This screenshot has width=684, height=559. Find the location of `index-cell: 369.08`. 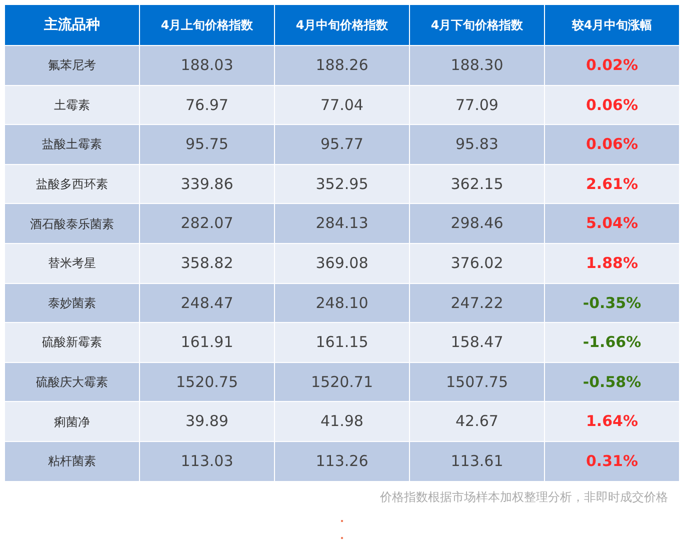

index-cell: 369.08 is located at coordinates (342, 263).